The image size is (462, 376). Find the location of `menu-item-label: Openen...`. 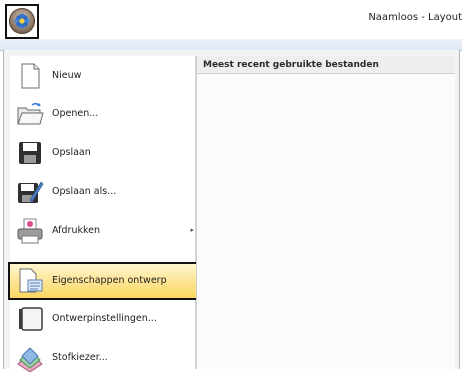

menu-item-label: Openen... is located at coordinates (75, 113).